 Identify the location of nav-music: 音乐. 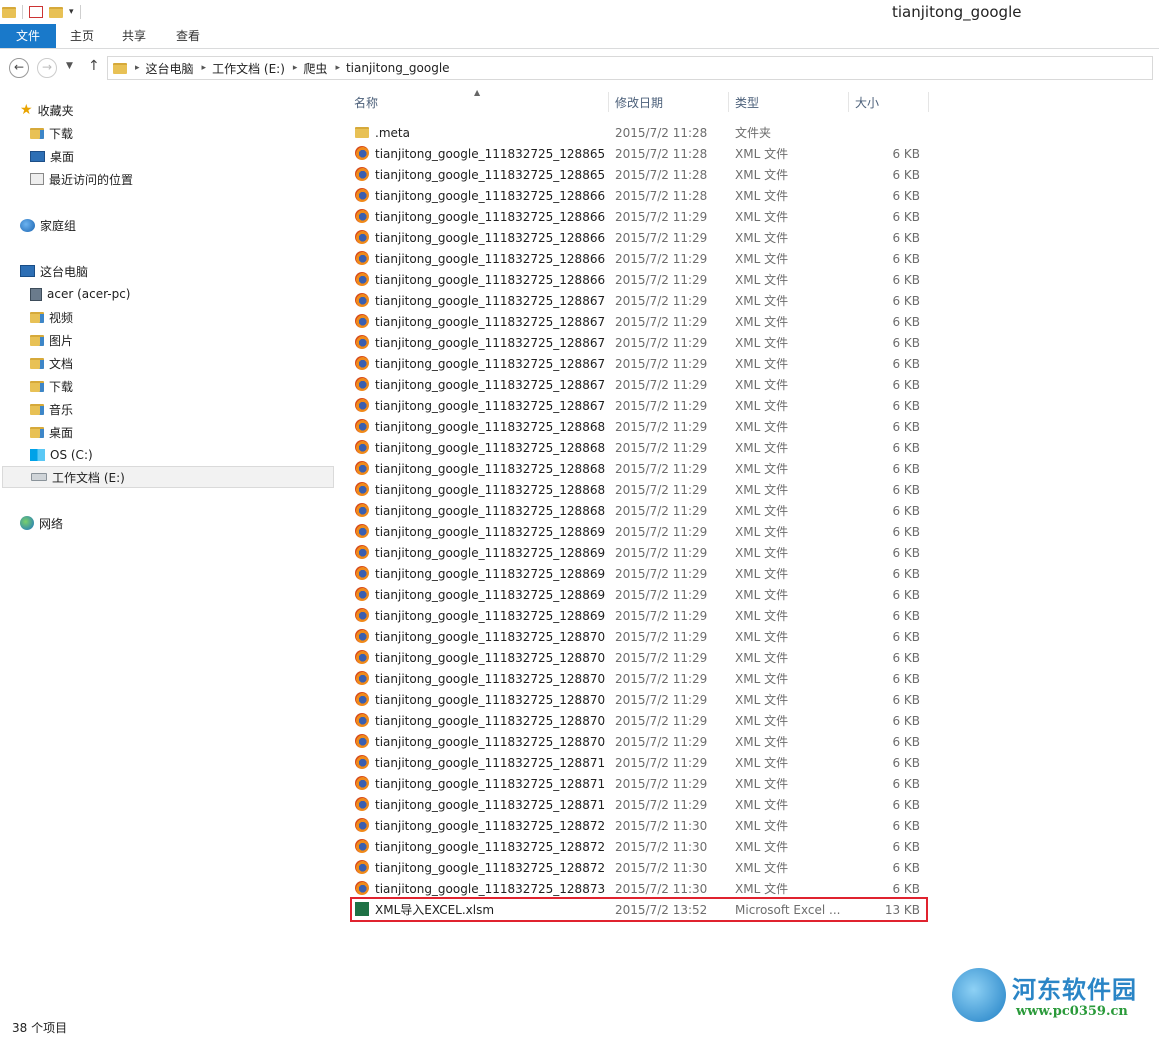
(51, 409).